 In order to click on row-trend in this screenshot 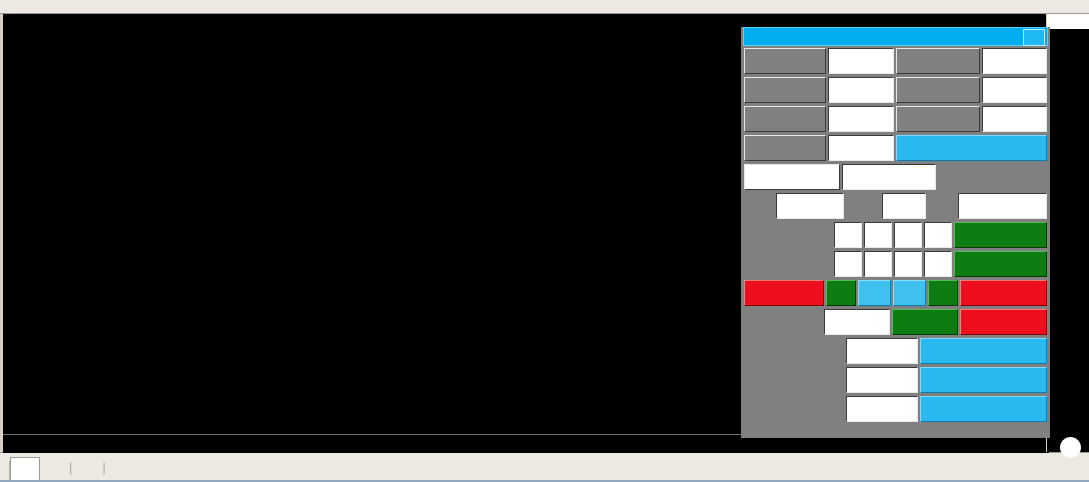, I will do `click(895, 177)`.